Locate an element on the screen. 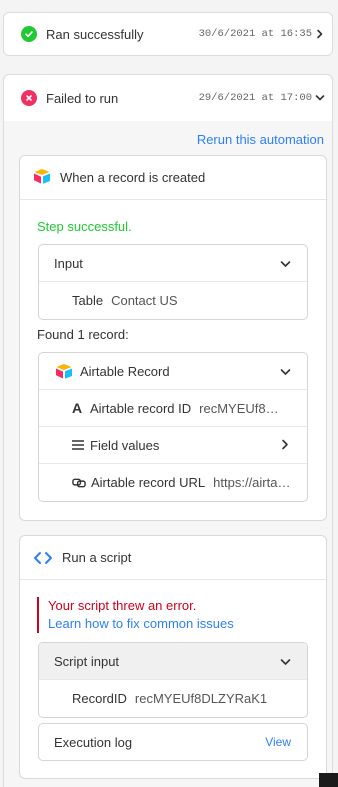  input-panel: Input Table Contact US is located at coordinates (173, 282).